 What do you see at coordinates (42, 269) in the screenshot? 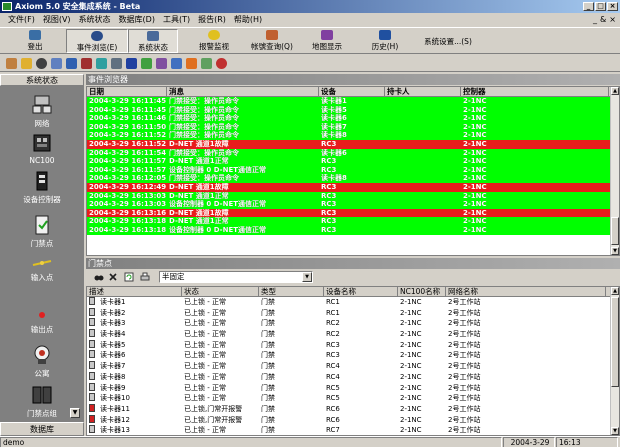
I see `sidebar-item-input-point: 输入点` at bounding box center [42, 269].